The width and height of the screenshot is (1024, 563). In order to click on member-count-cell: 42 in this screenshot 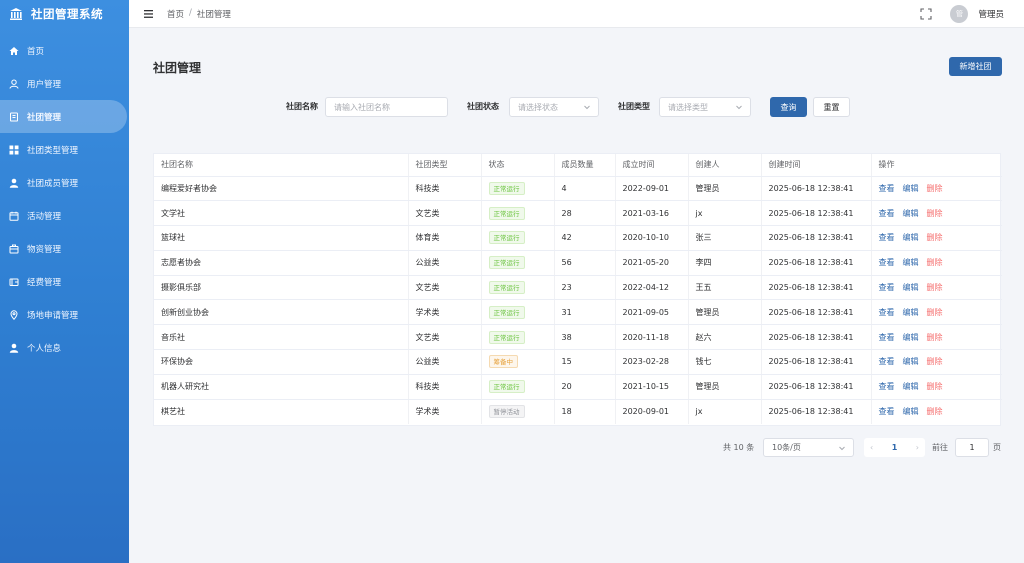, I will do `click(585, 238)`.